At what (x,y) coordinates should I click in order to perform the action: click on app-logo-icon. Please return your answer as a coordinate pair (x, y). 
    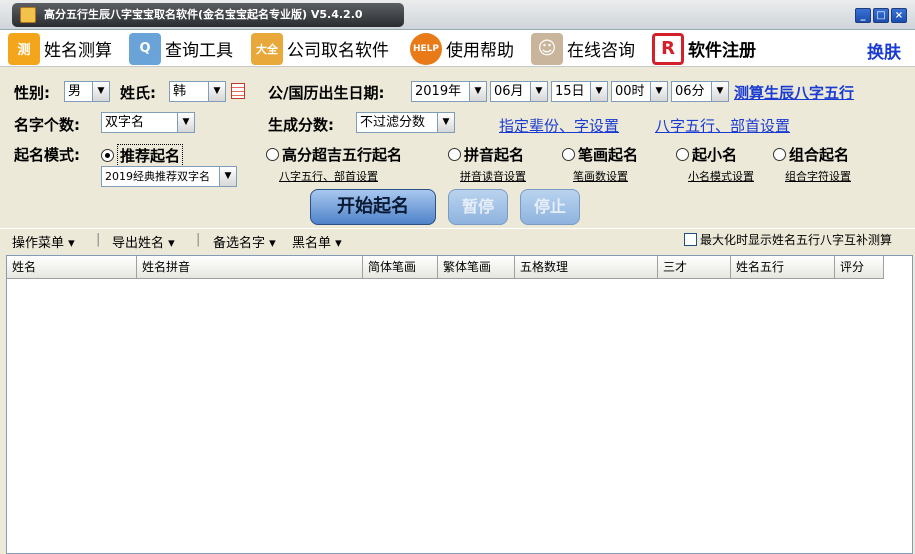
    Looking at the image, I should click on (28, 15).